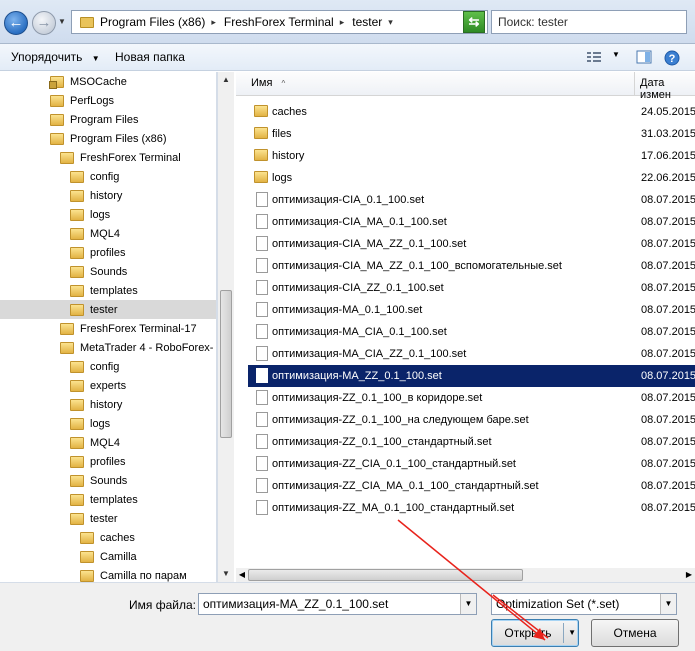 The image size is (695, 651). I want to click on nav-item: Camilla по парам, so click(108, 574).